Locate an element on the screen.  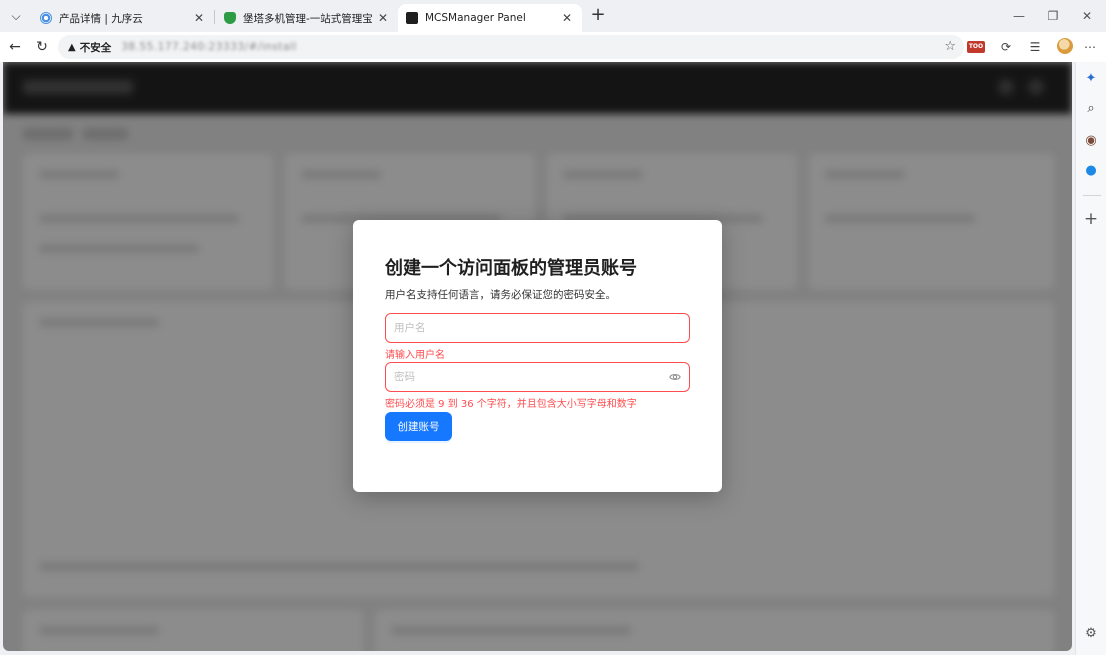
terminal-icon is located at coordinates (412, 18).